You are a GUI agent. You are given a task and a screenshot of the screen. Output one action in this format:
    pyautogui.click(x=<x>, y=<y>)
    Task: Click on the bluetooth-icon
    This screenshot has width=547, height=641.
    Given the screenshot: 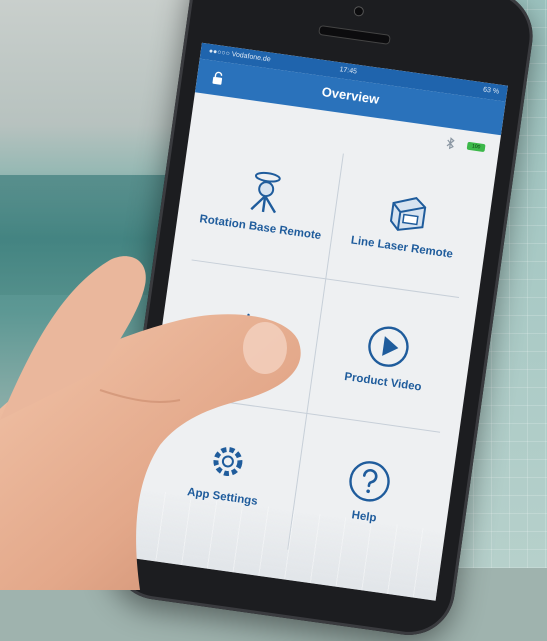 What is the action you would take?
    pyautogui.click(x=450, y=143)
    